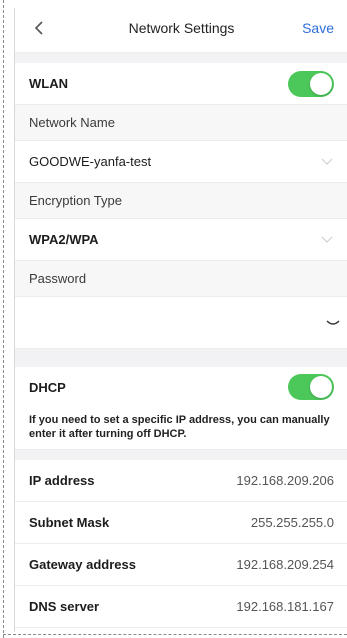 The height and width of the screenshot is (638, 347). I want to click on field-value: 255.255.255.0, so click(292, 522).